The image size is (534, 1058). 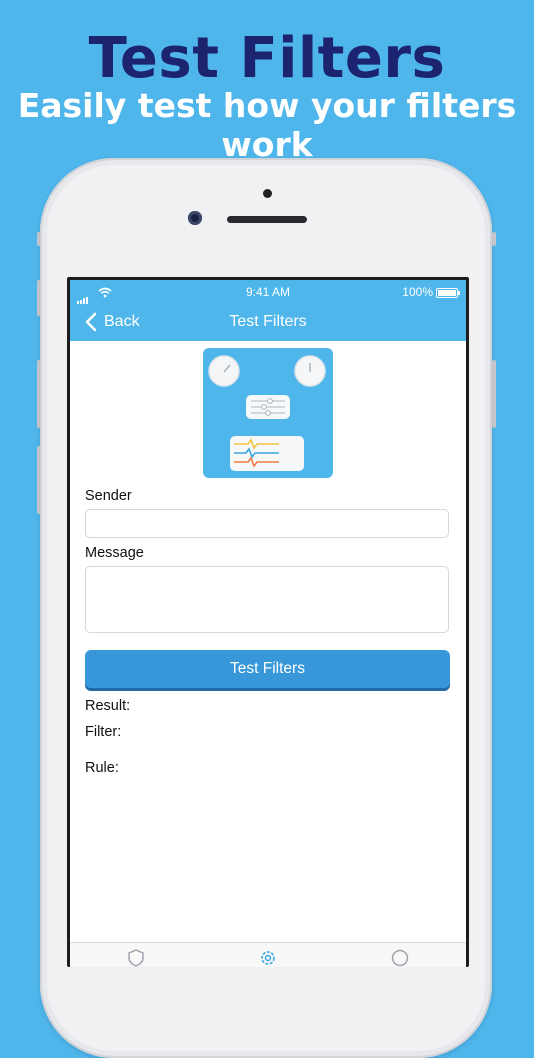 What do you see at coordinates (268, 957) in the screenshot?
I see `gear-icon` at bounding box center [268, 957].